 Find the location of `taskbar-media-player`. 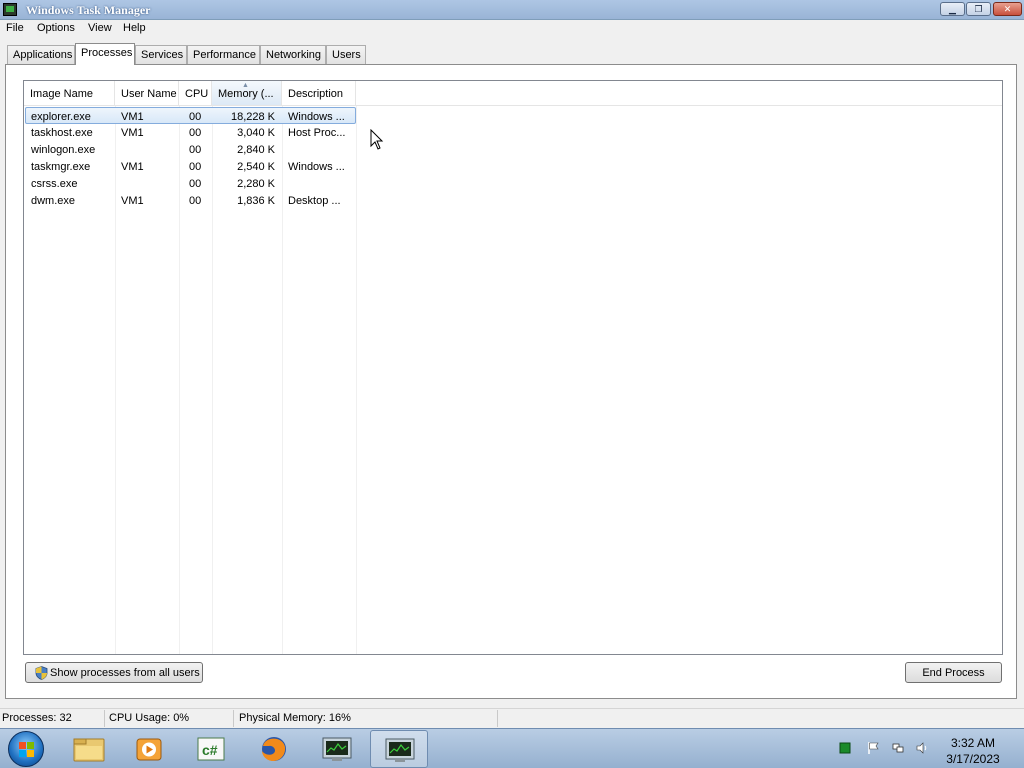

taskbar-media-player is located at coordinates (149, 749).